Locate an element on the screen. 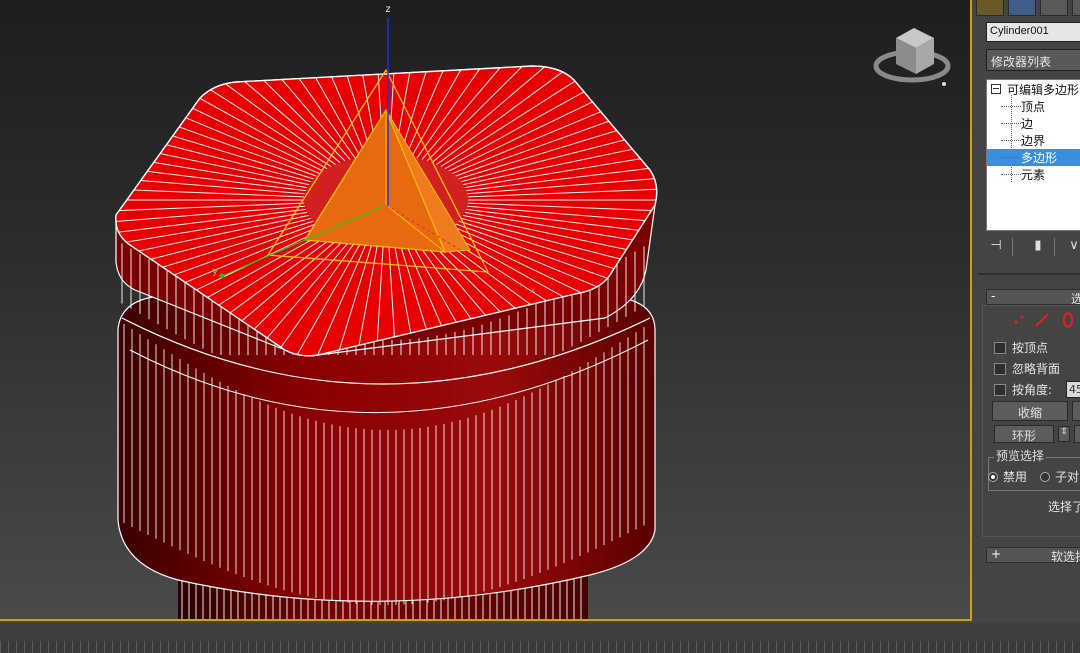  hierarchy-tab-icon is located at coordinates (1054, 8).